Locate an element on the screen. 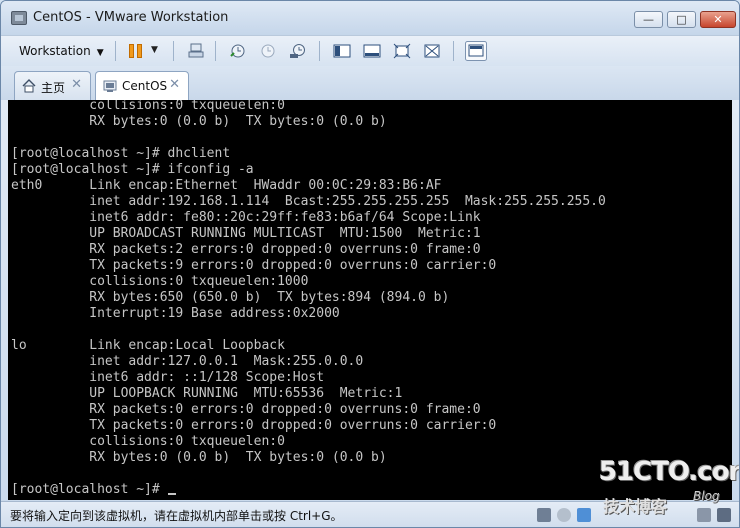  workstation-menu-label: Workstation is located at coordinates (55, 51).